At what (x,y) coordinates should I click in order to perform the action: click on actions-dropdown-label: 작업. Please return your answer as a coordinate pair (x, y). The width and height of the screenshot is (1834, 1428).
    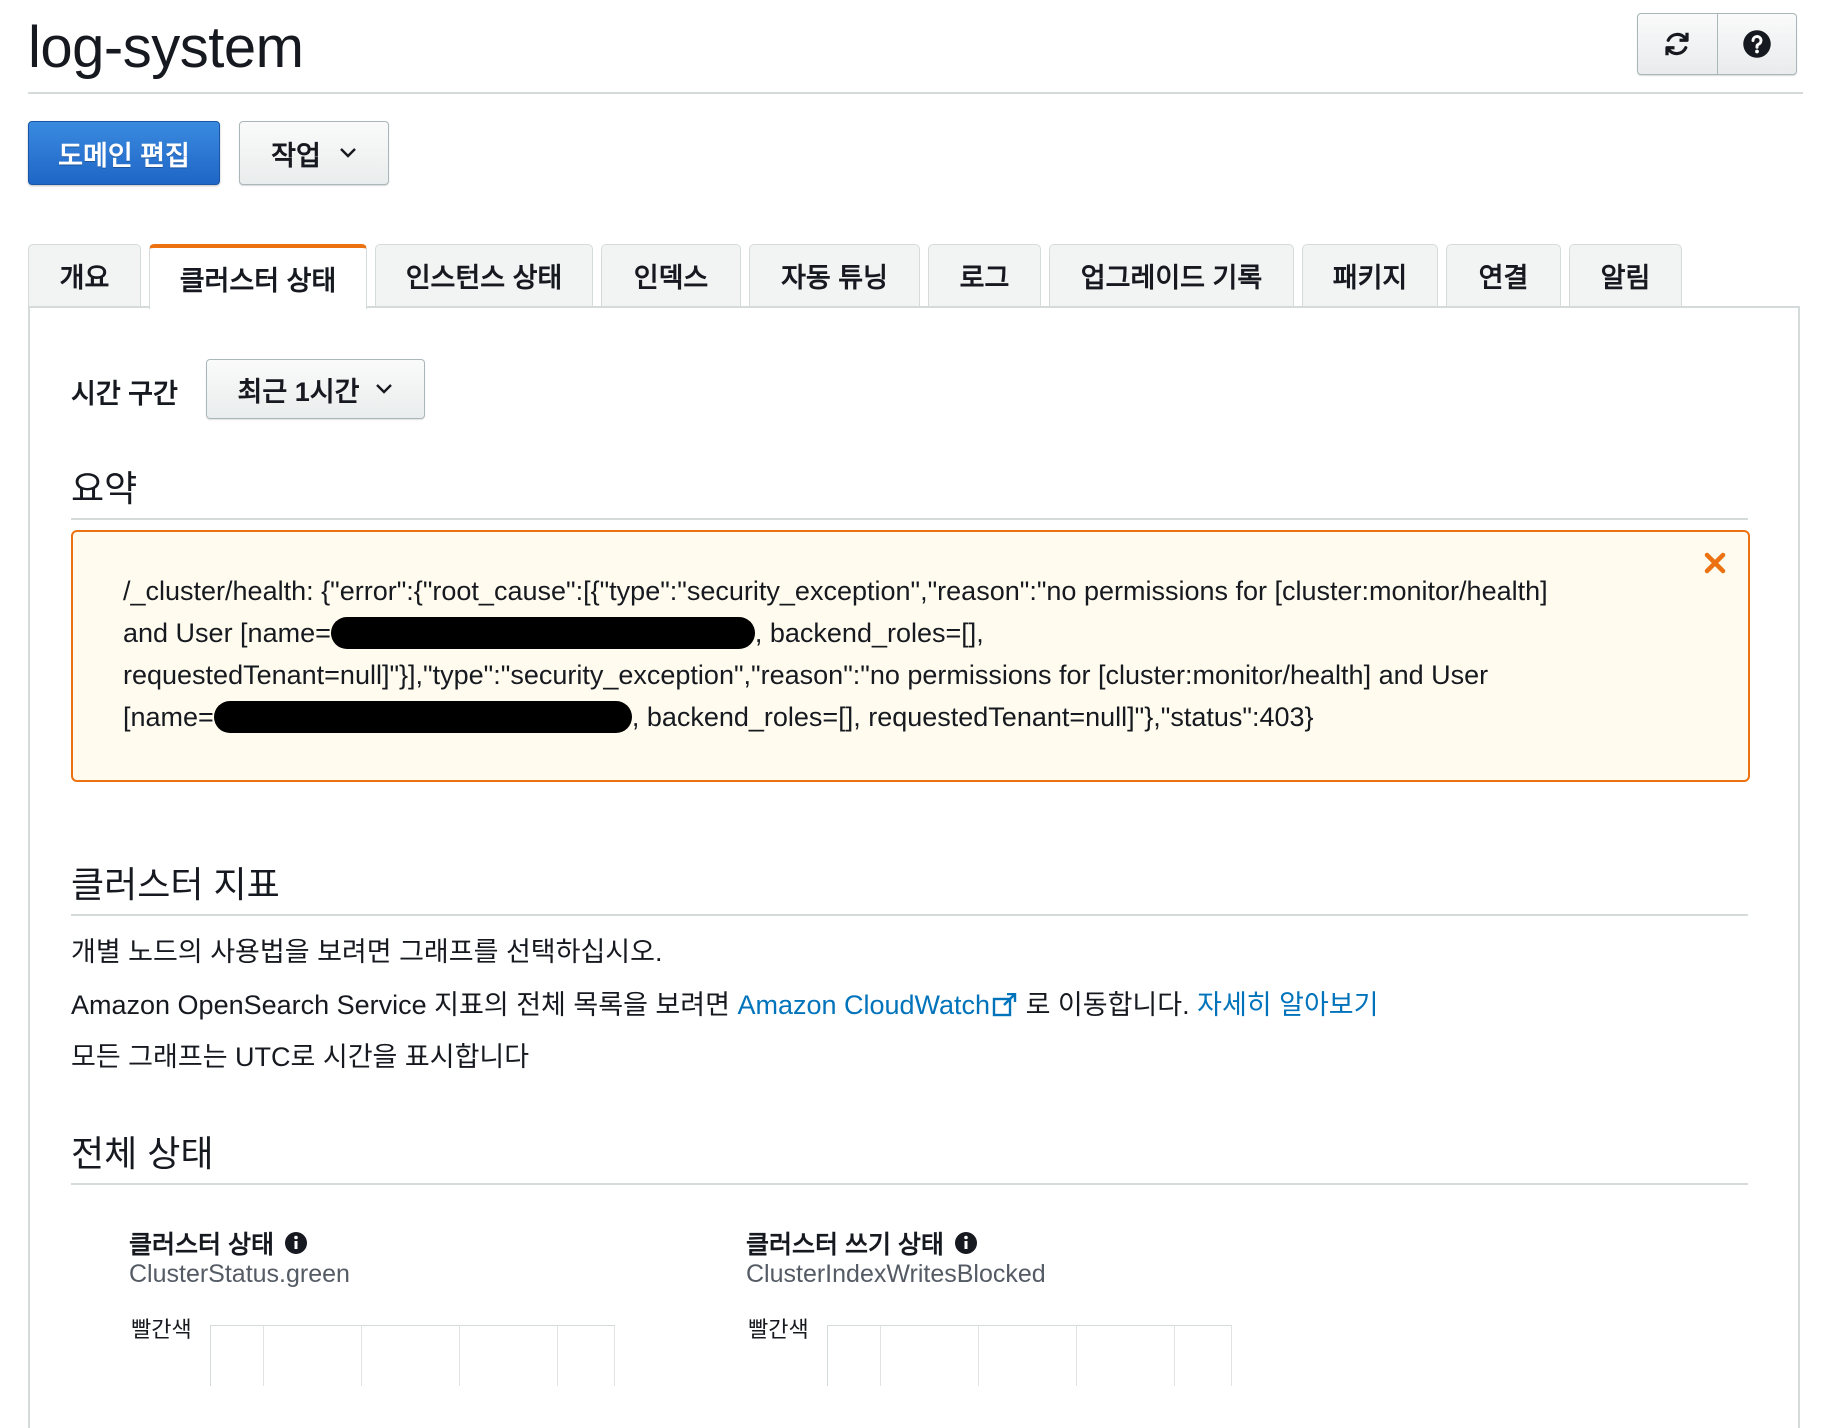
    Looking at the image, I should click on (296, 155).